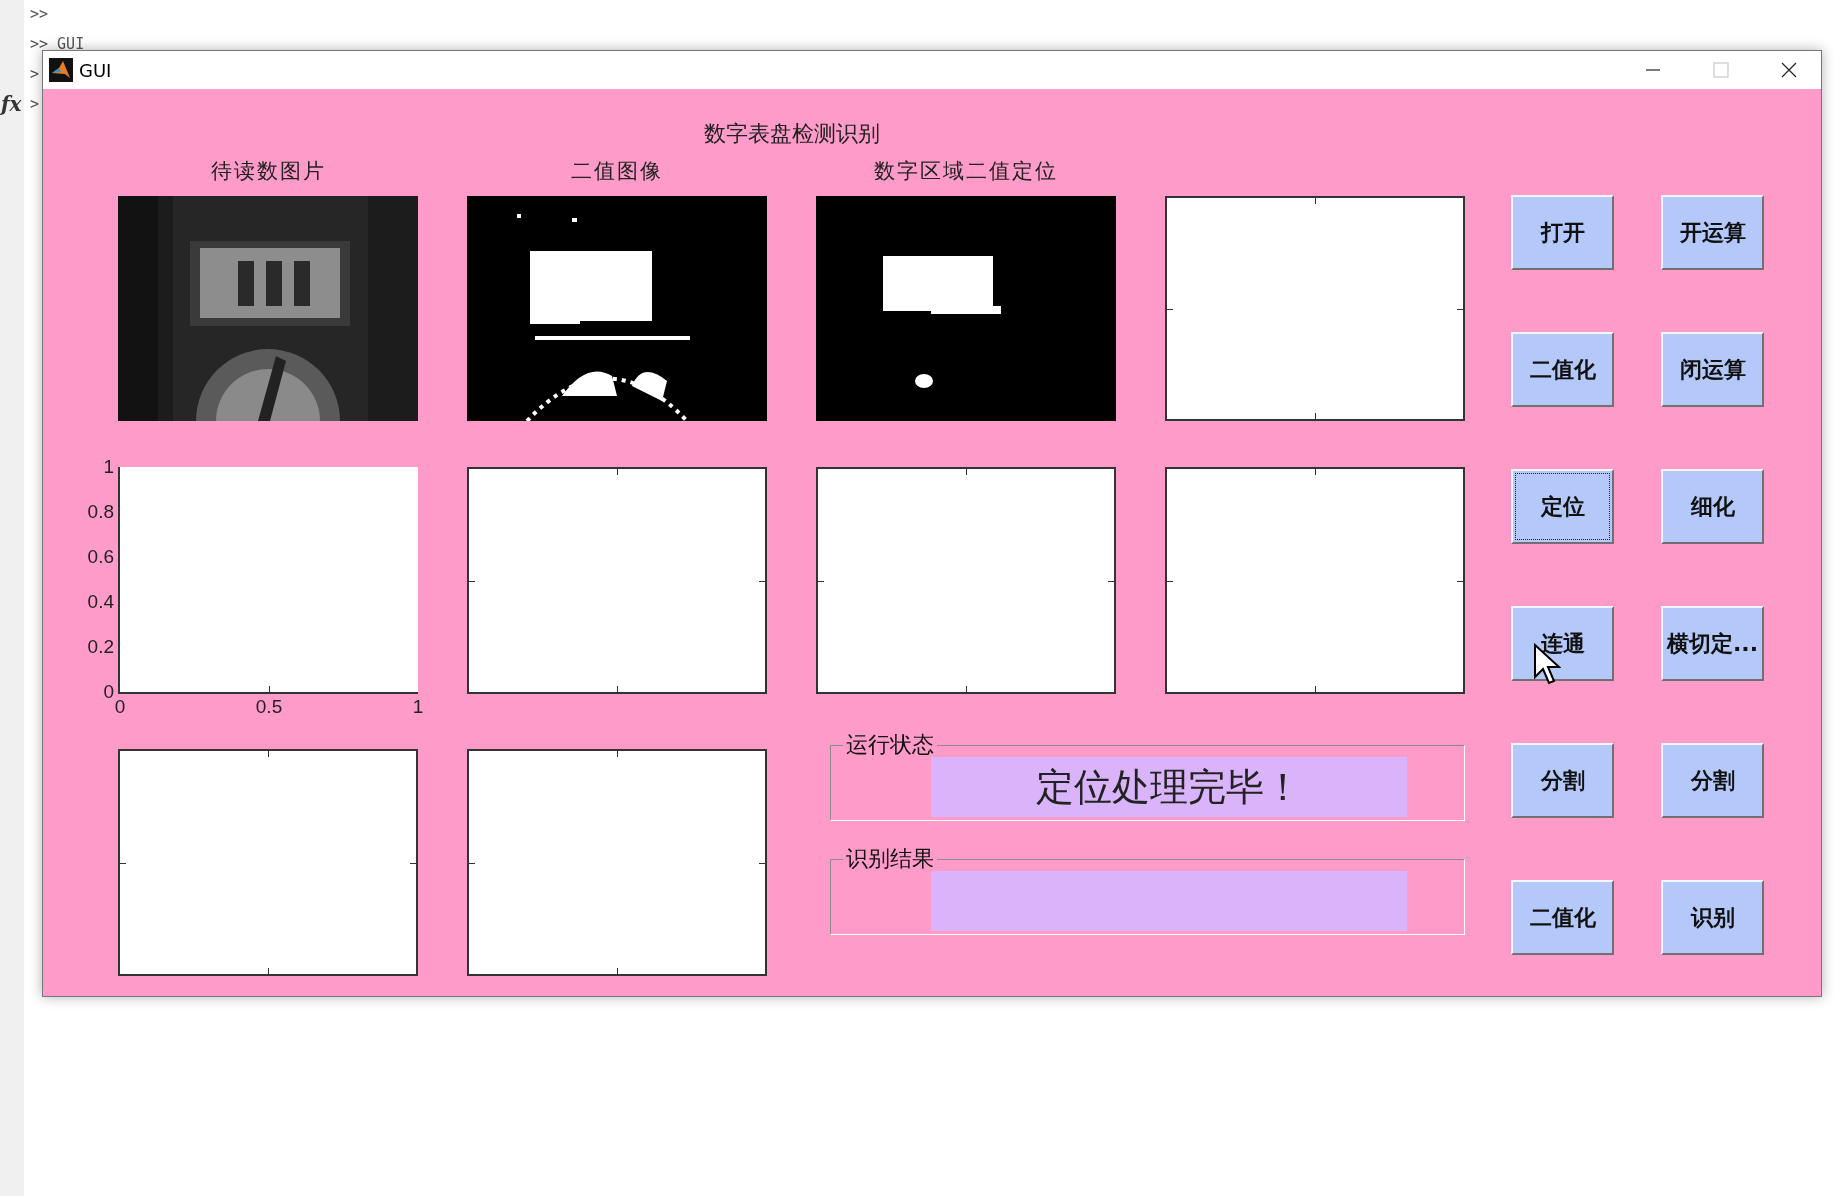 This screenshot has width=1844, height=1196. Describe the element at coordinates (1562, 232) in the screenshot. I see `action-button: 打开` at that location.